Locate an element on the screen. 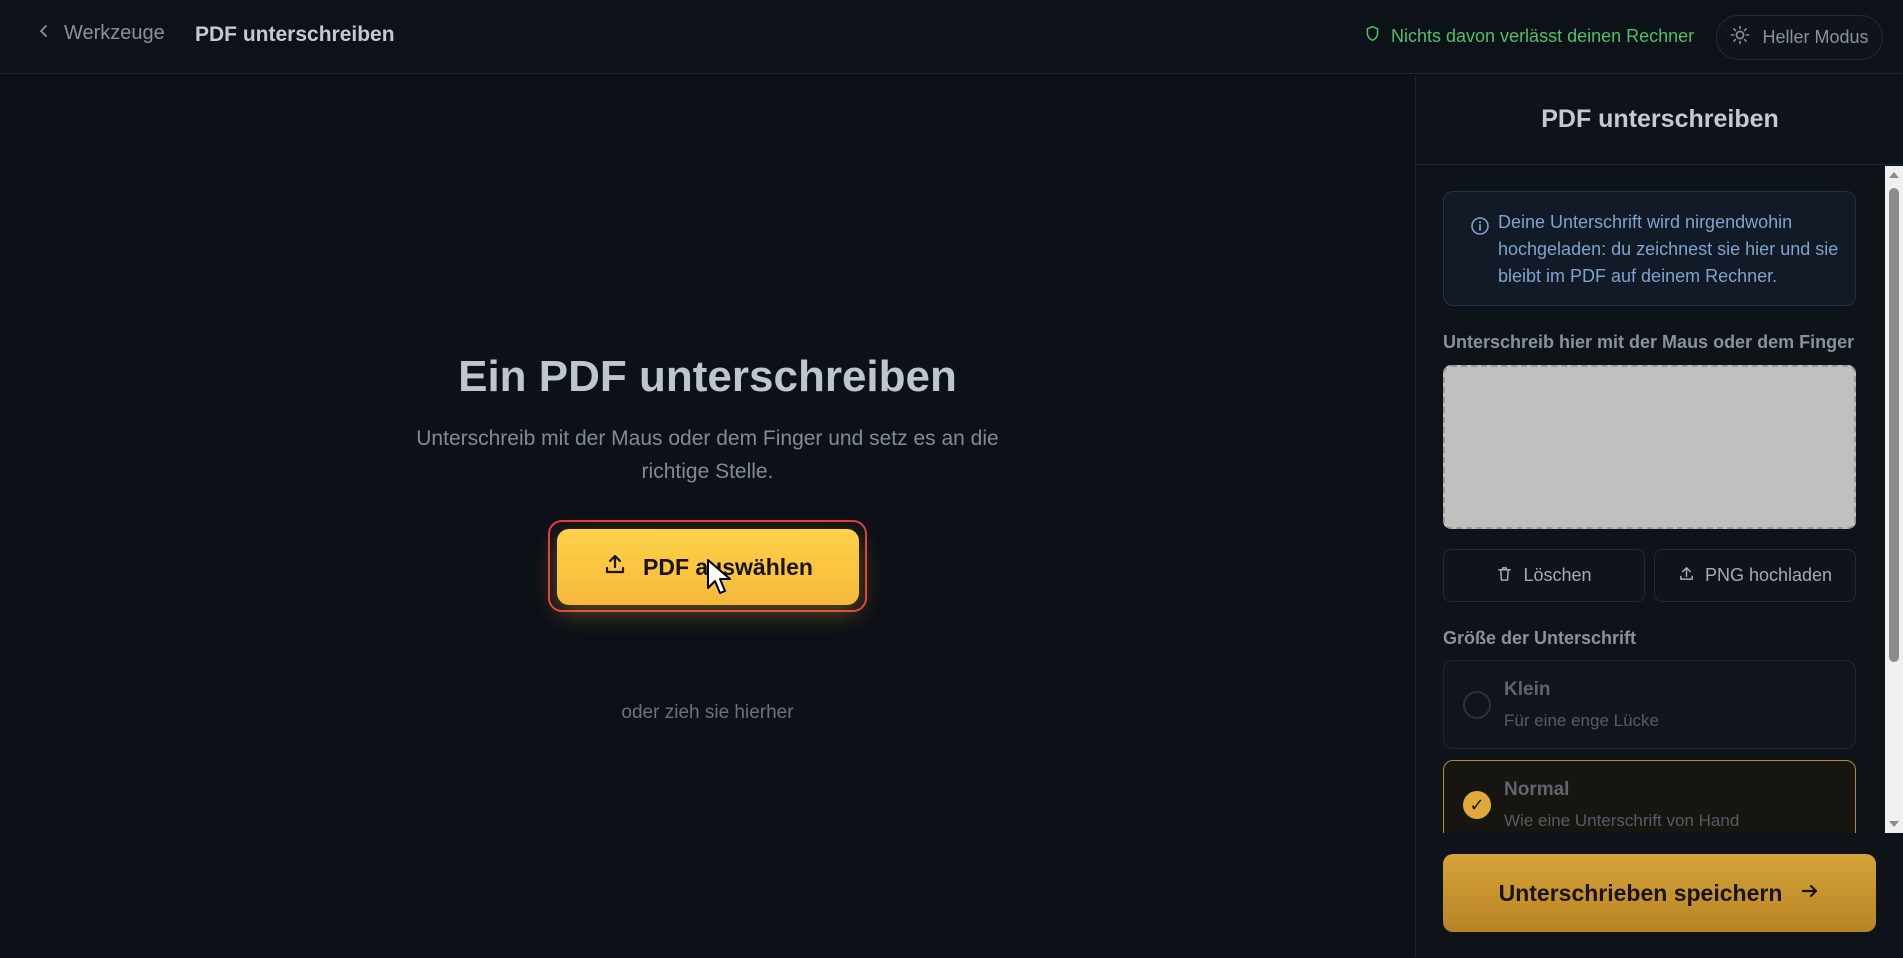 Image resolution: width=1903 pixels, height=958 pixels. size-option-name: Klein is located at coordinates (1527, 689).